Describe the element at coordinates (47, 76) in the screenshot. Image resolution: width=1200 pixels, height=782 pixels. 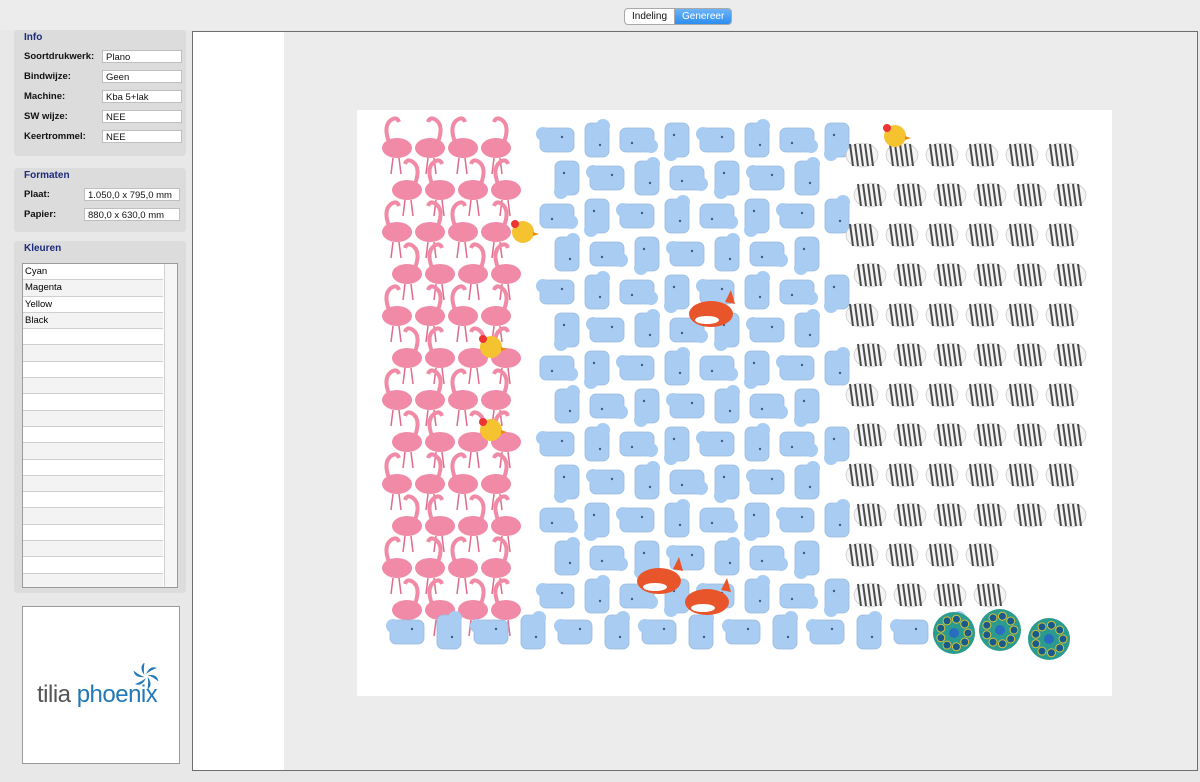
I see `bindwijze-label: Bindwijze:` at that location.